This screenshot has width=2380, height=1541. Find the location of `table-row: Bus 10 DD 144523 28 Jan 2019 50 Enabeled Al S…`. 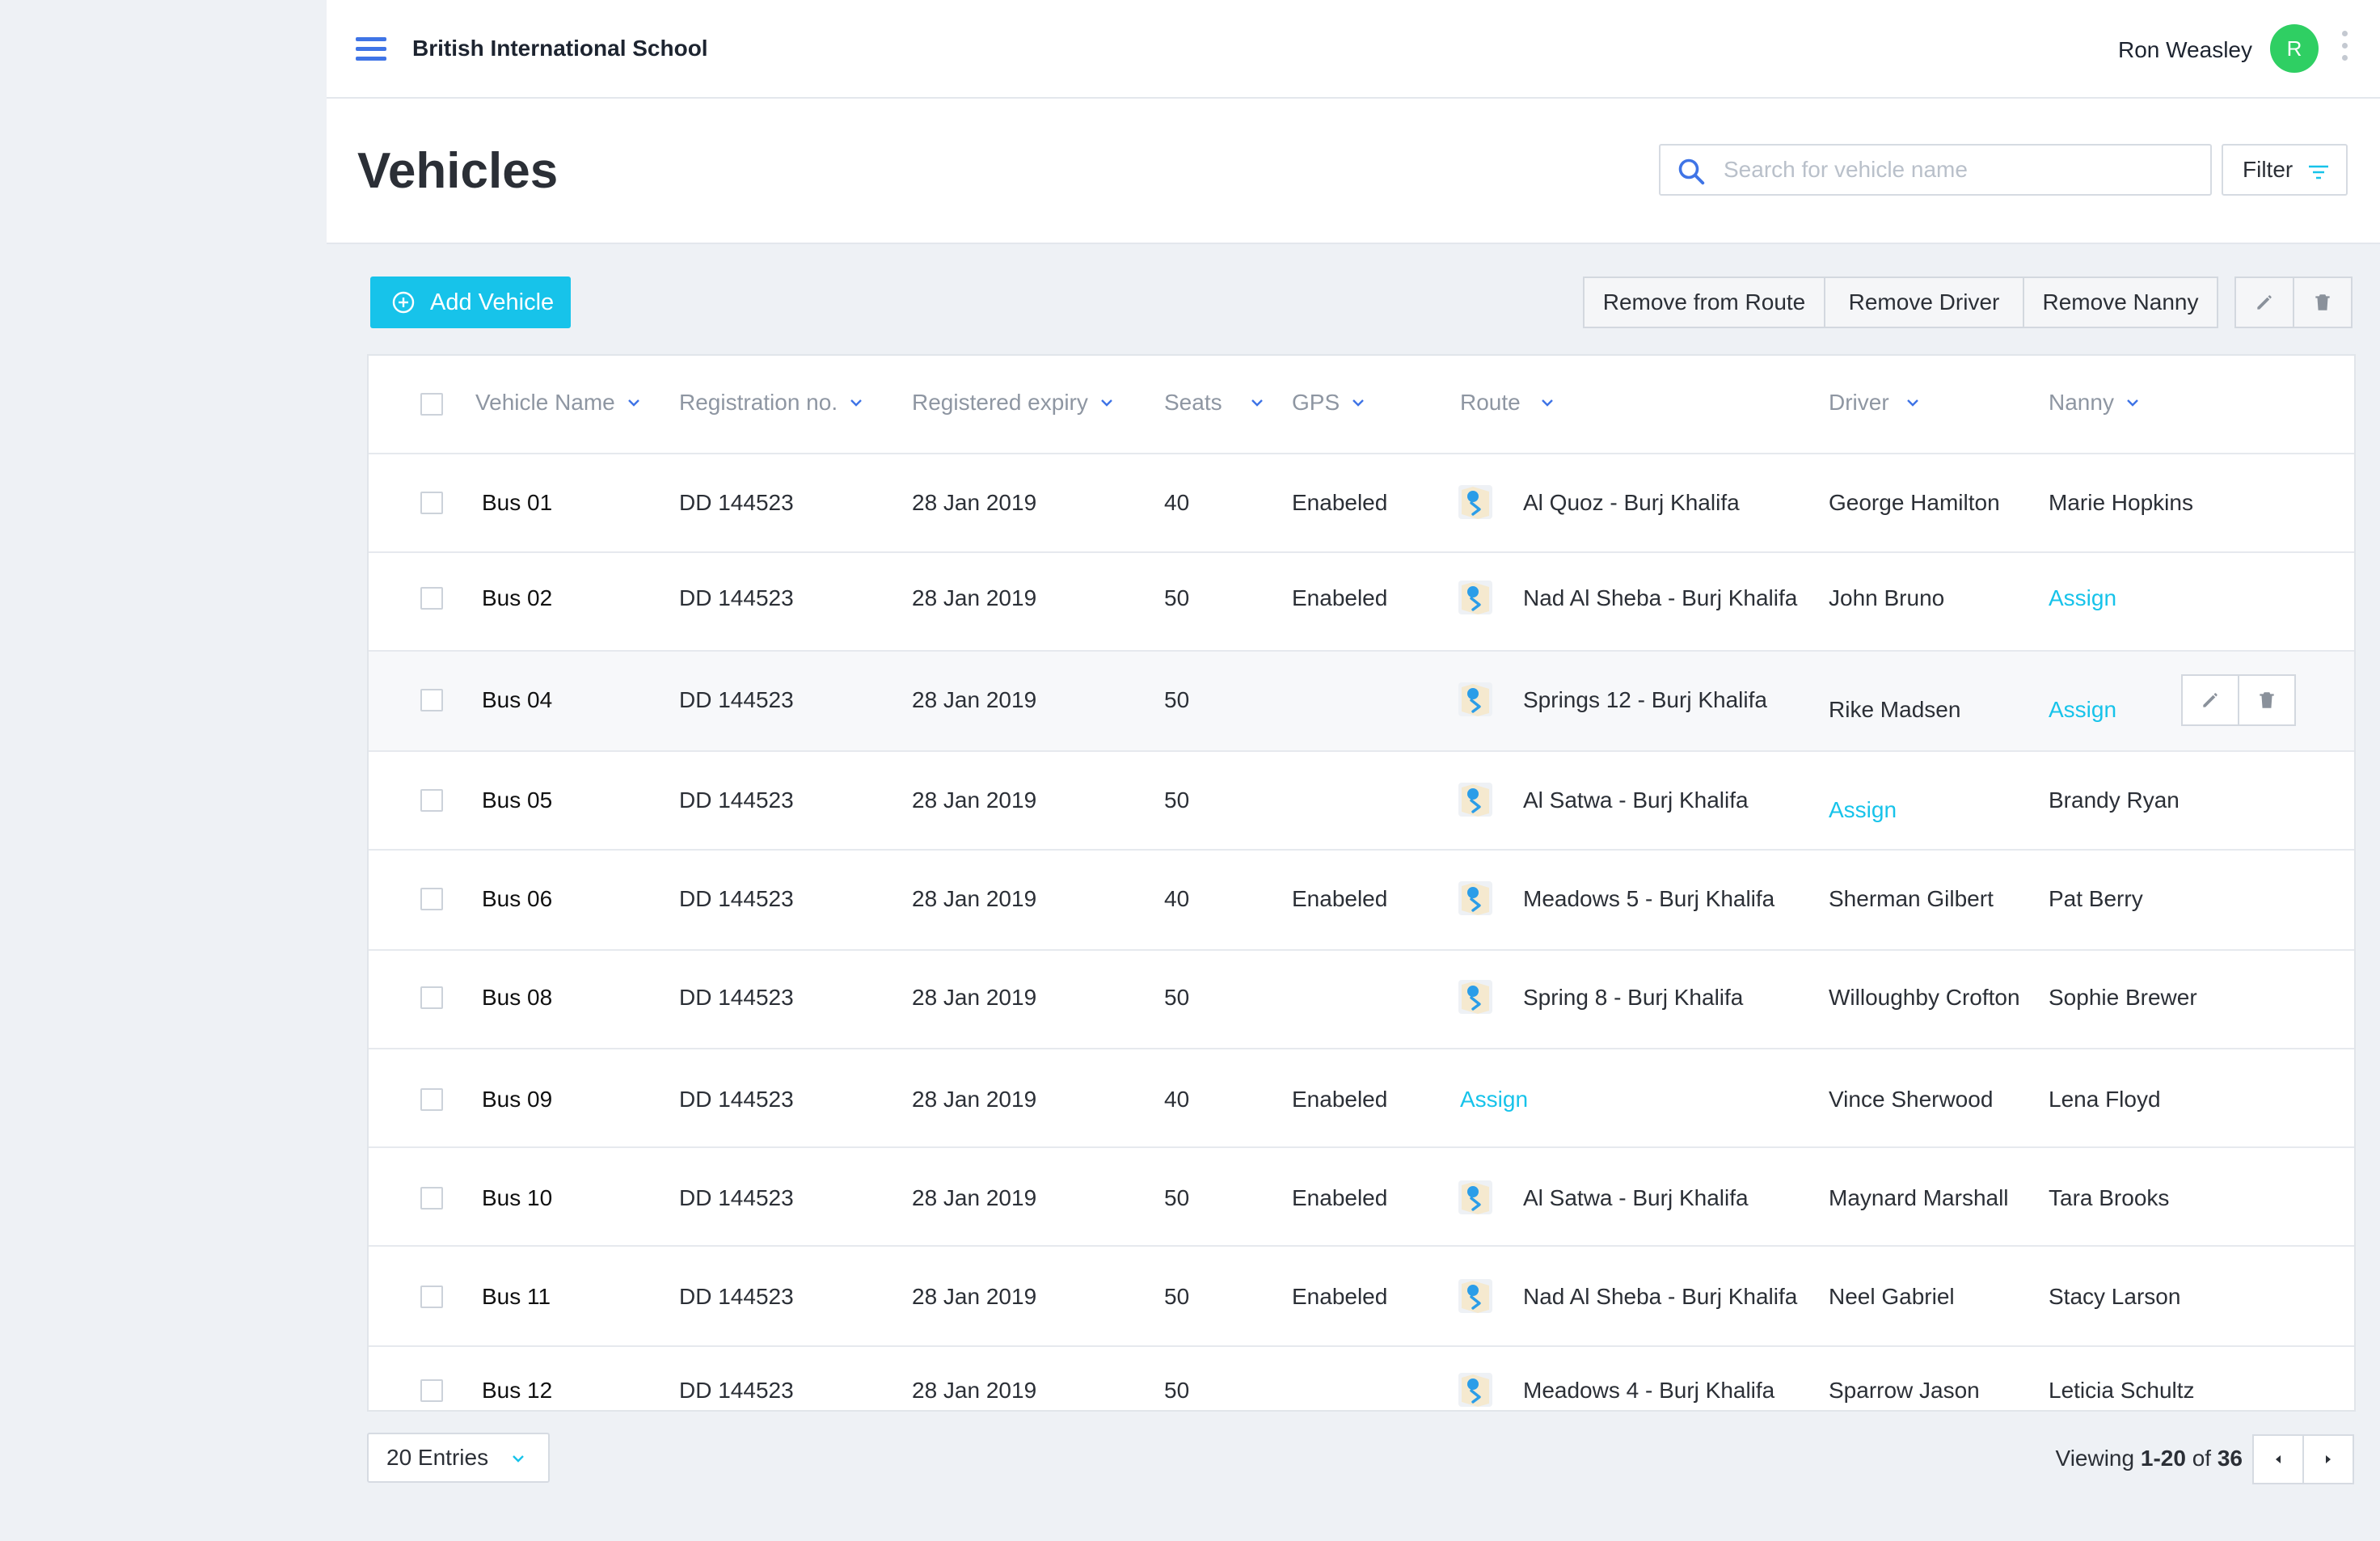

table-row: Bus 10 DD 144523 28 Jan 2019 50 Enabeled Al S… is located at coordinates (1361, 1197).